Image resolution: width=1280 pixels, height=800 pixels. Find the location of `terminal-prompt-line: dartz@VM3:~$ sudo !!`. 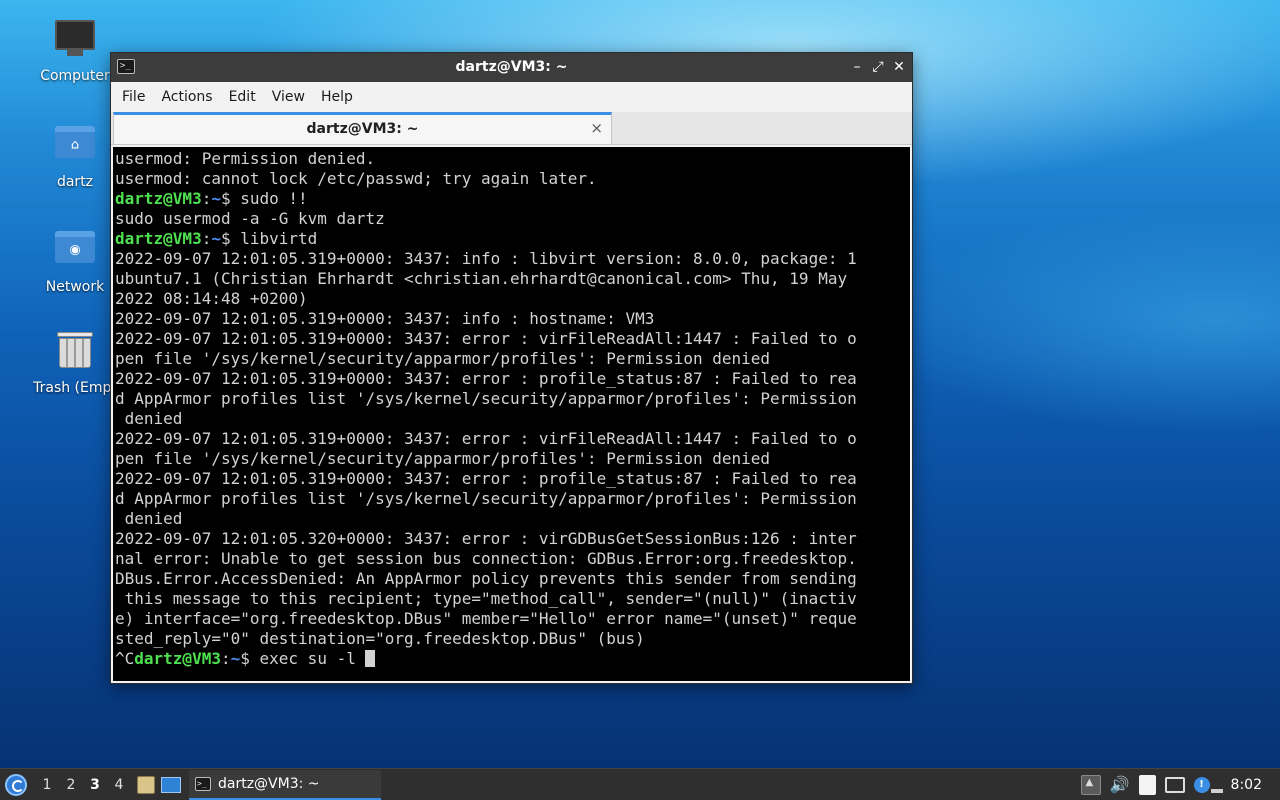

terminal-prompt-line: dartz@VM3:~$ sudo !! is located at coordinates (211, 198).